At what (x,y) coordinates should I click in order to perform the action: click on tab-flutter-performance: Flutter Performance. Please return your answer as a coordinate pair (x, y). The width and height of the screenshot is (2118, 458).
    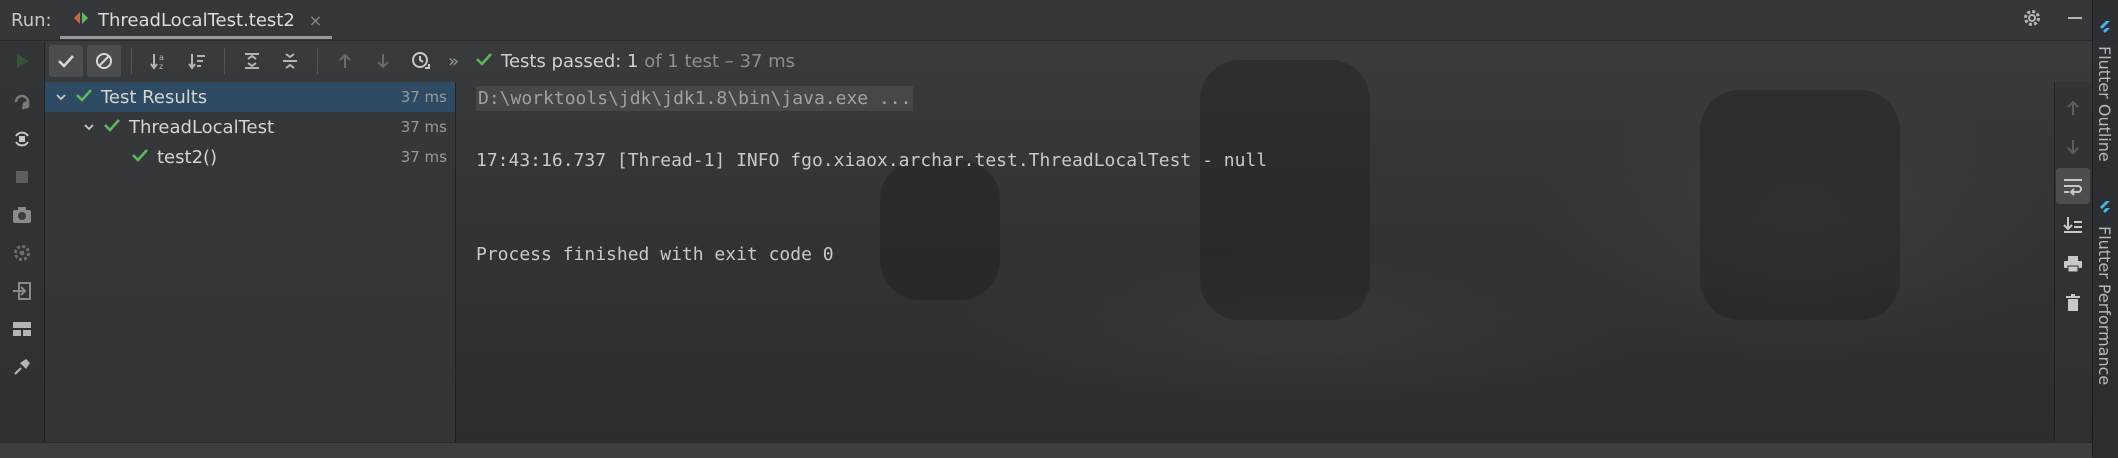
    Looking at the image, I should click on (2104, 292).